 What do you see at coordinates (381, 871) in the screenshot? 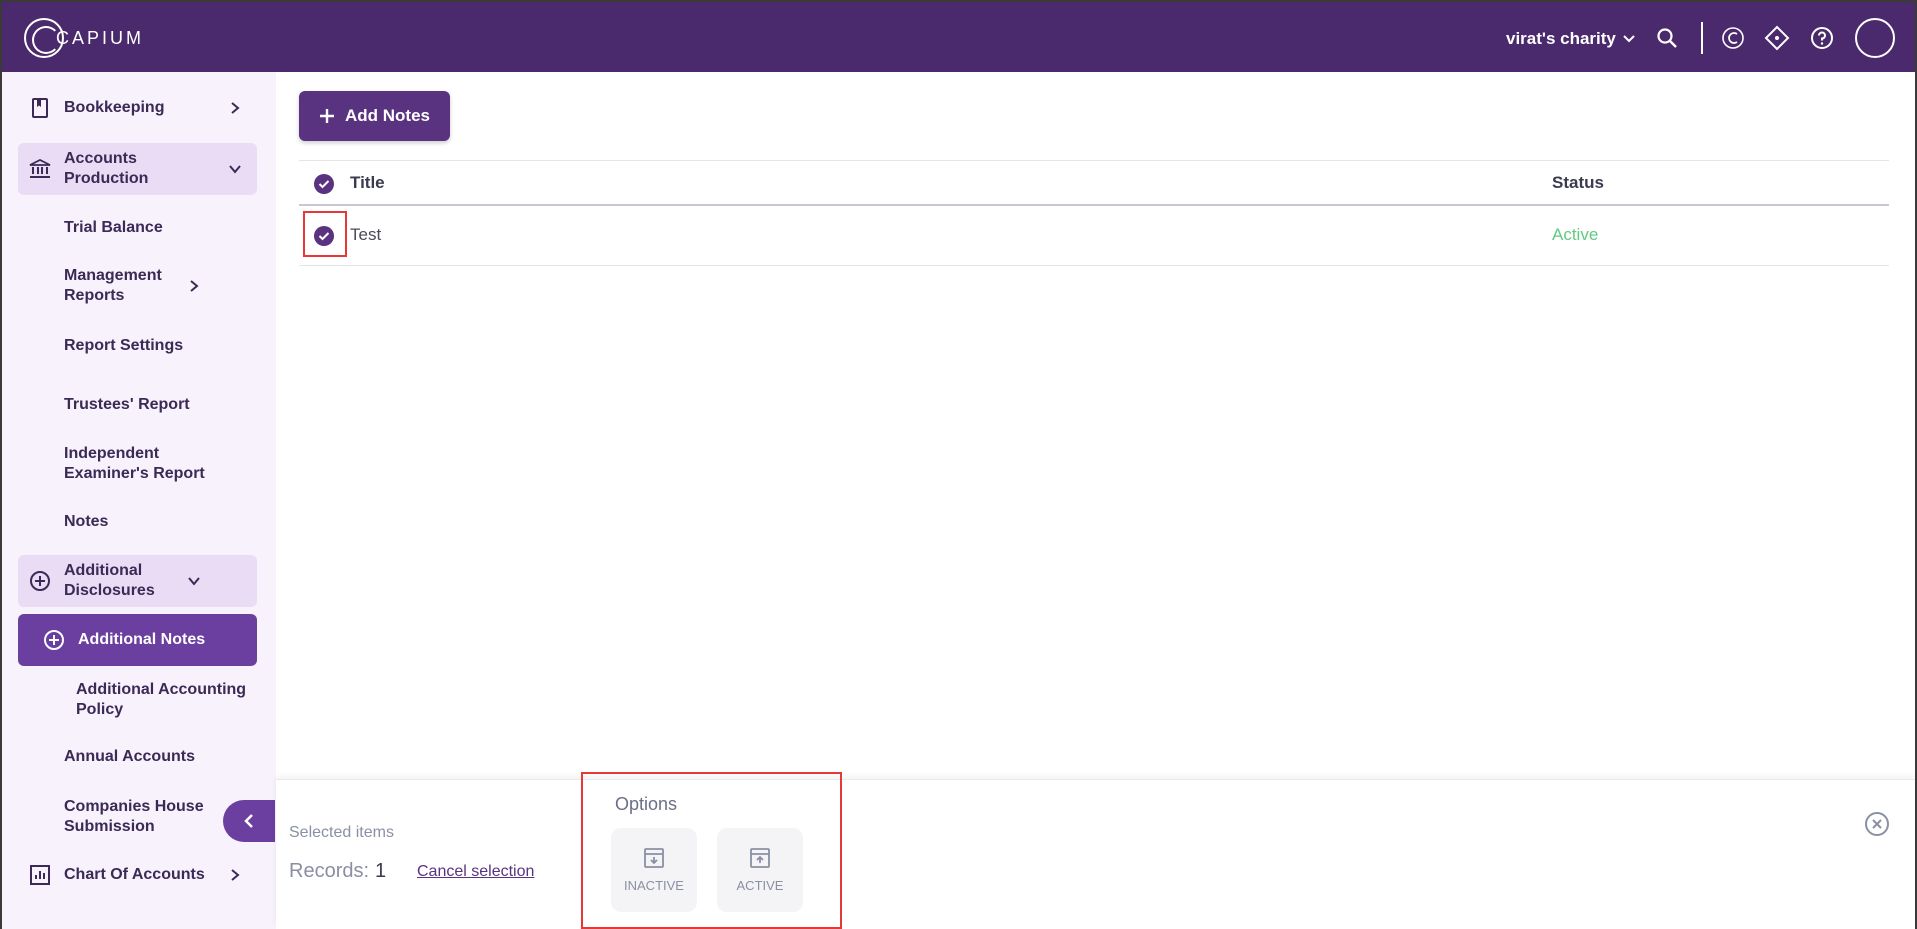
I see `records-number: 1` at bounding box center [381, 871].